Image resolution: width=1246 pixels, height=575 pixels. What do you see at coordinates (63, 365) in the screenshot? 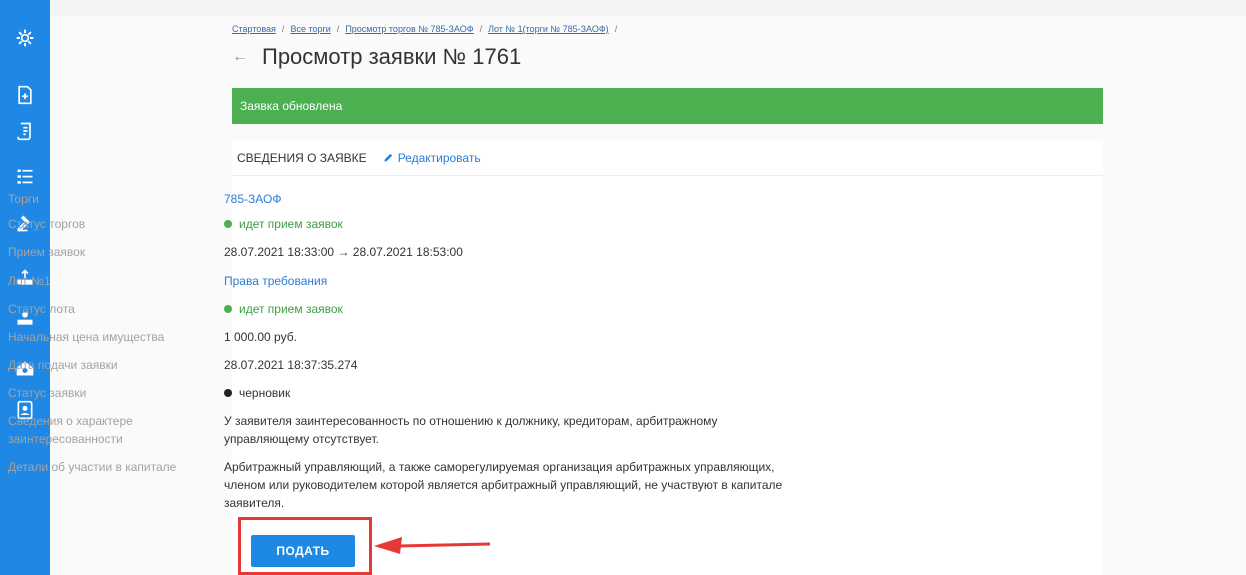
I see `row-label: Дата подачи заявки` at bounding box center [63, 365].